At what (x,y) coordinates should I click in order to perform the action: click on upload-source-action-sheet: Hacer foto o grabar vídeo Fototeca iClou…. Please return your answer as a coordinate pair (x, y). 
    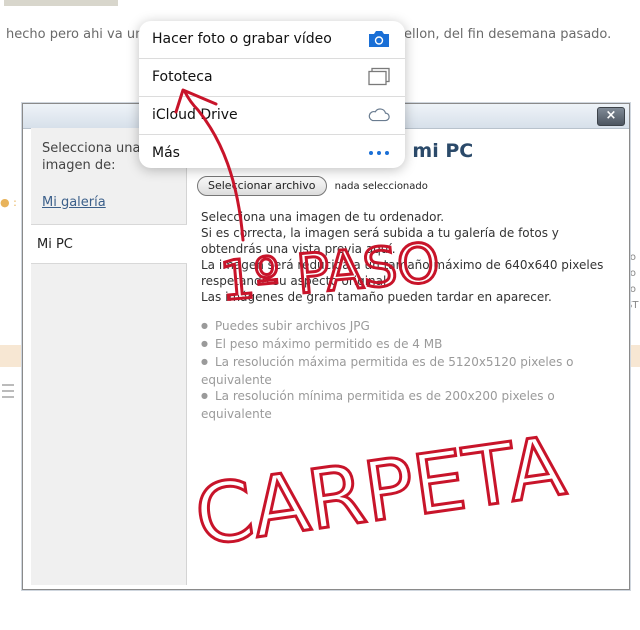
    Looking at the image, I should click on (272, 94).